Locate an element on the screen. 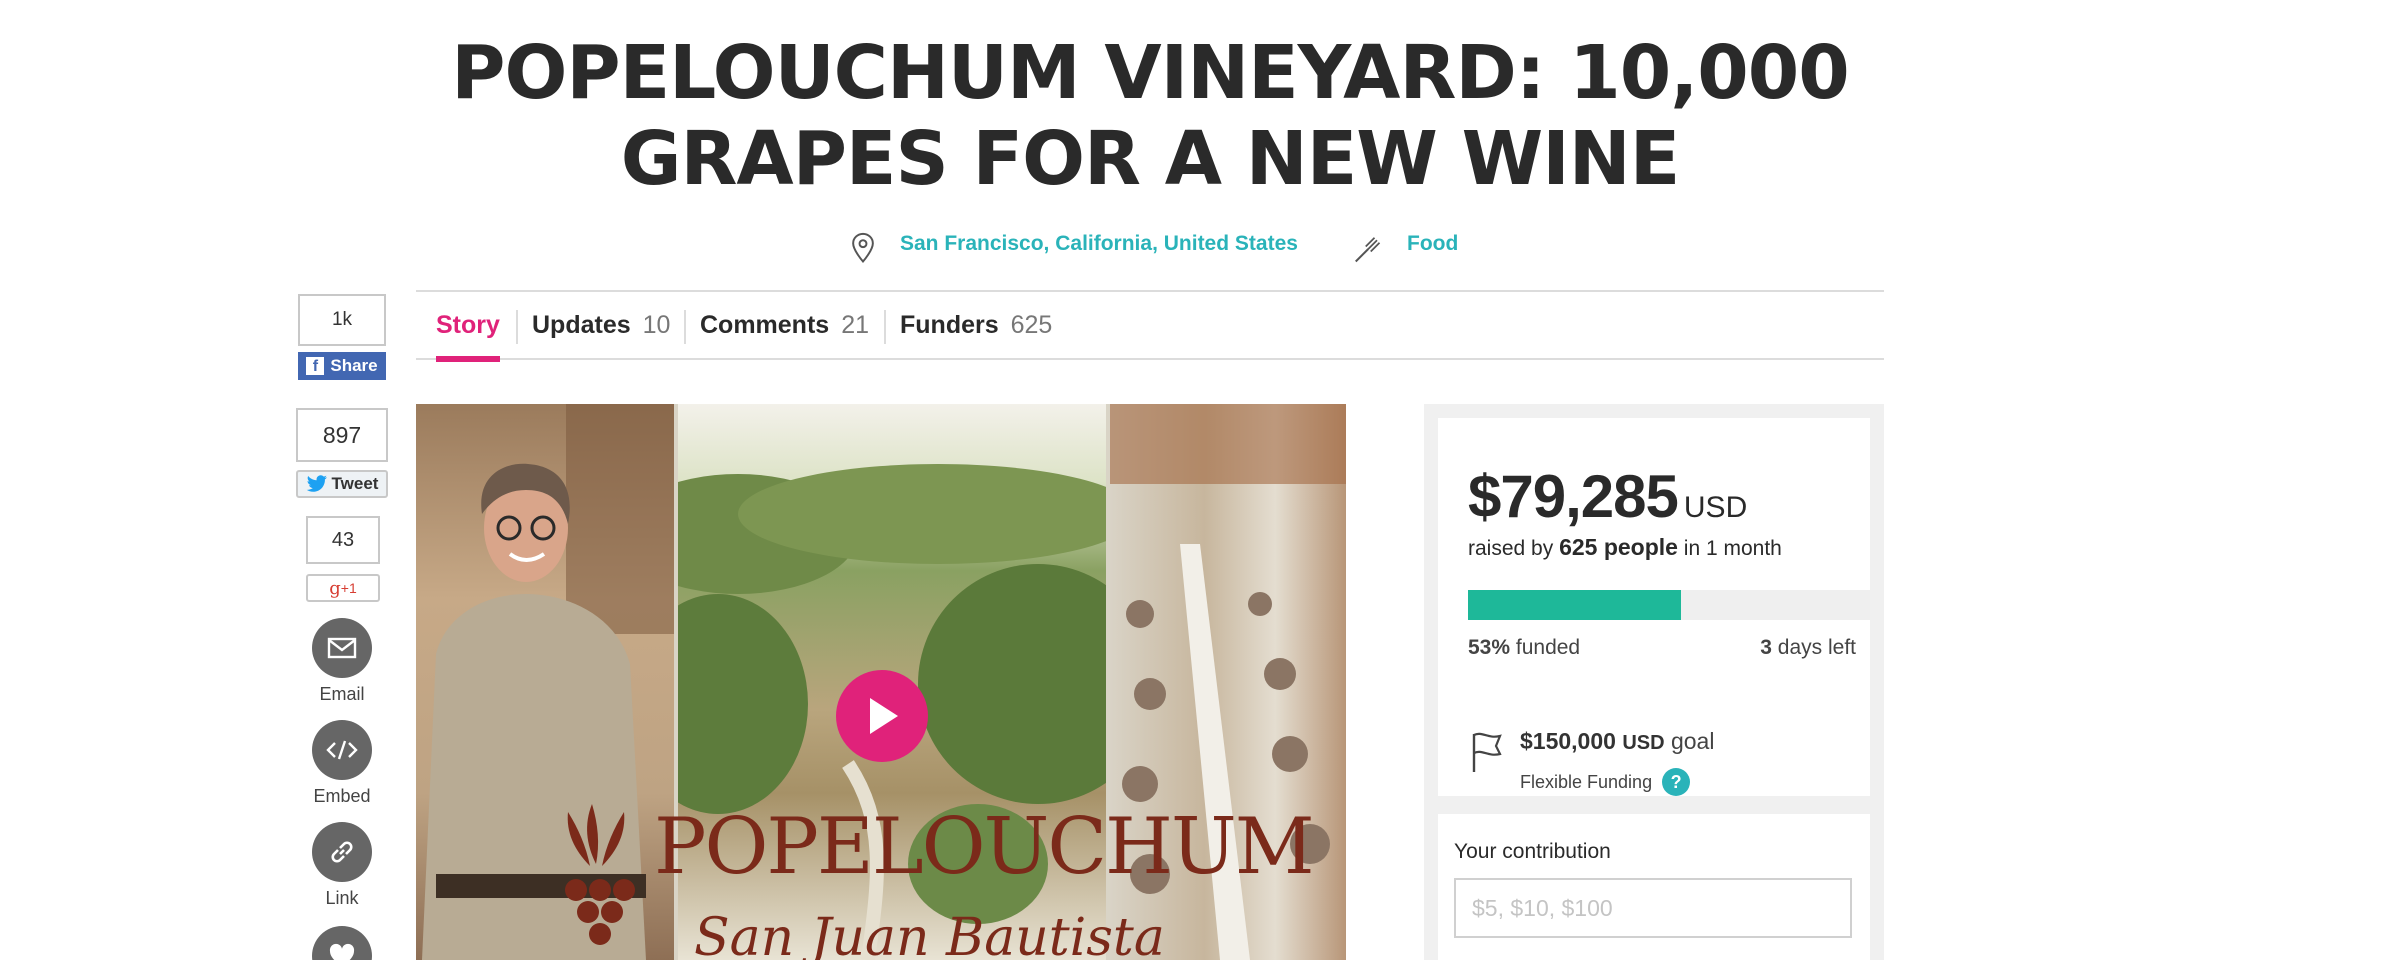  video-logo-text: POPELOUCHUM is located at coordinates (984, 847).